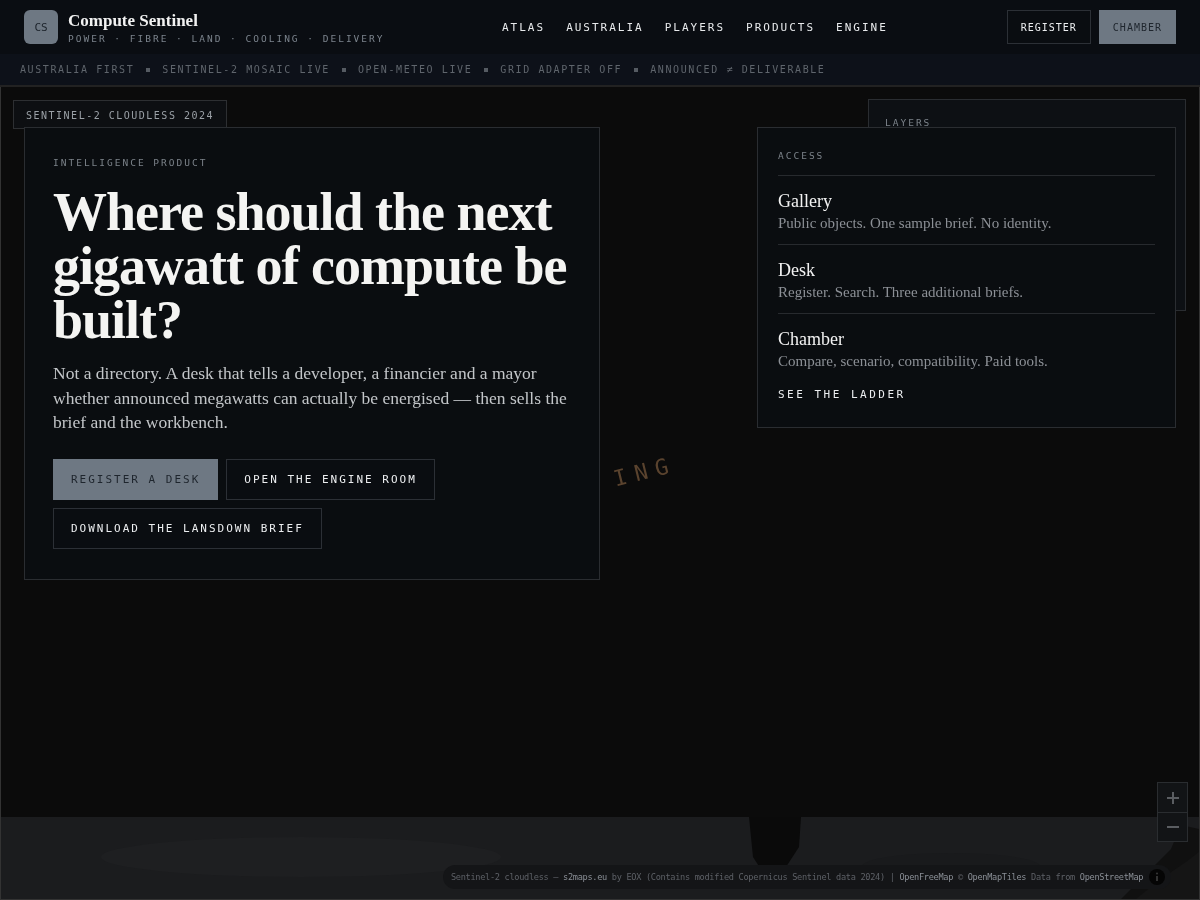 The width and height of the screenshot is (1200, 900). I want to click on brand-tagline: POWER · FIBRE · LAND · COOLING · DELIVERY, so click(226, 38).